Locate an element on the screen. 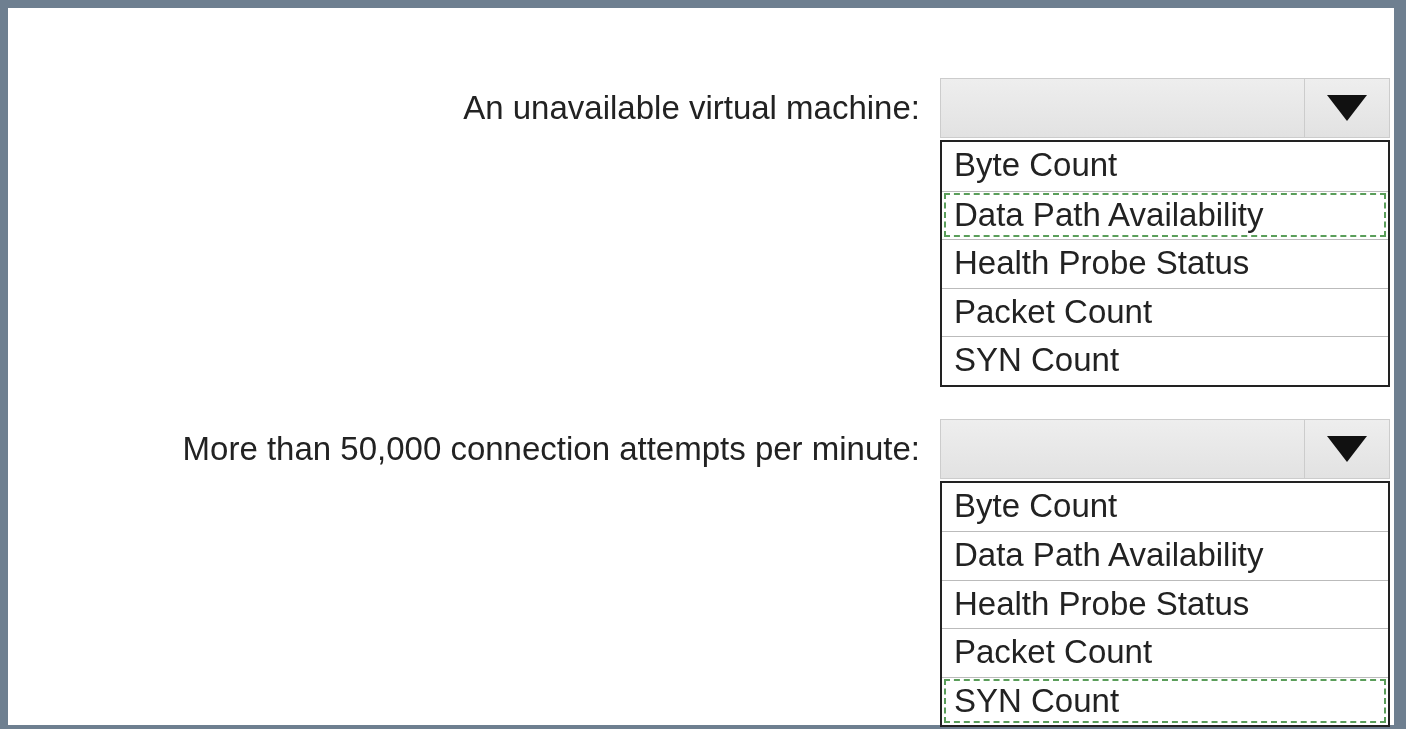  question-label: An unavailable virtual machine: is located at coordinates (691, 108).